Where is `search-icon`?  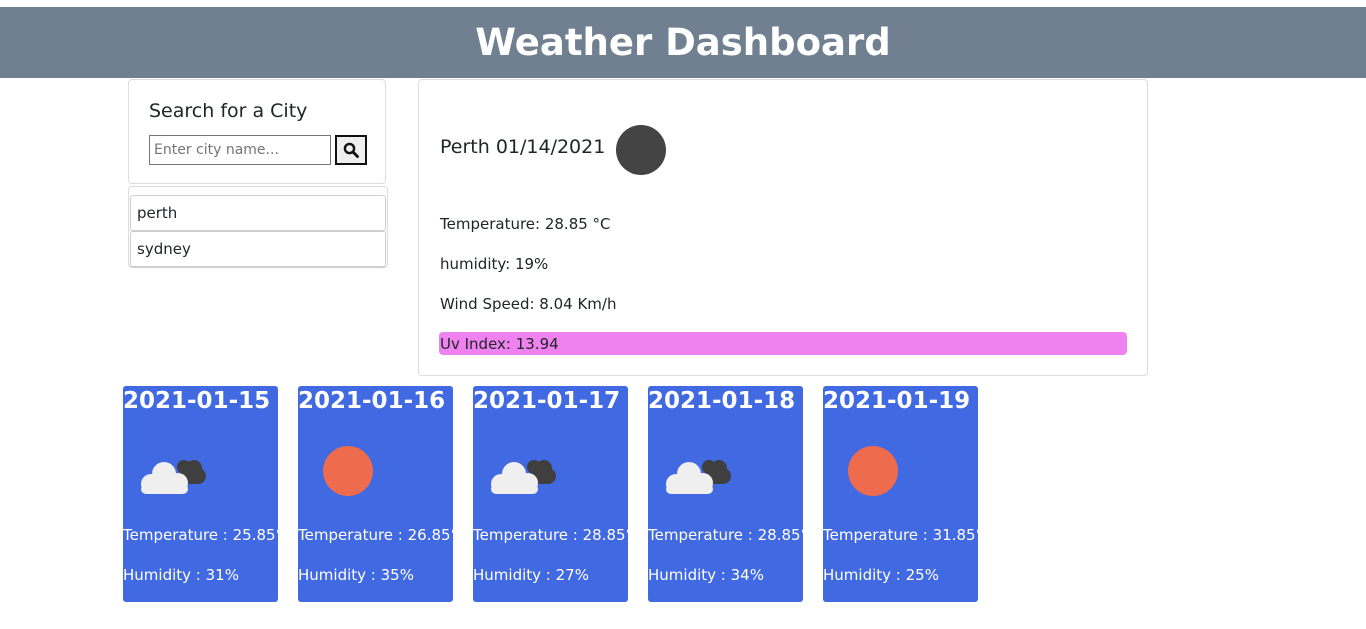
search-icon is located at coordinates (351, 150).